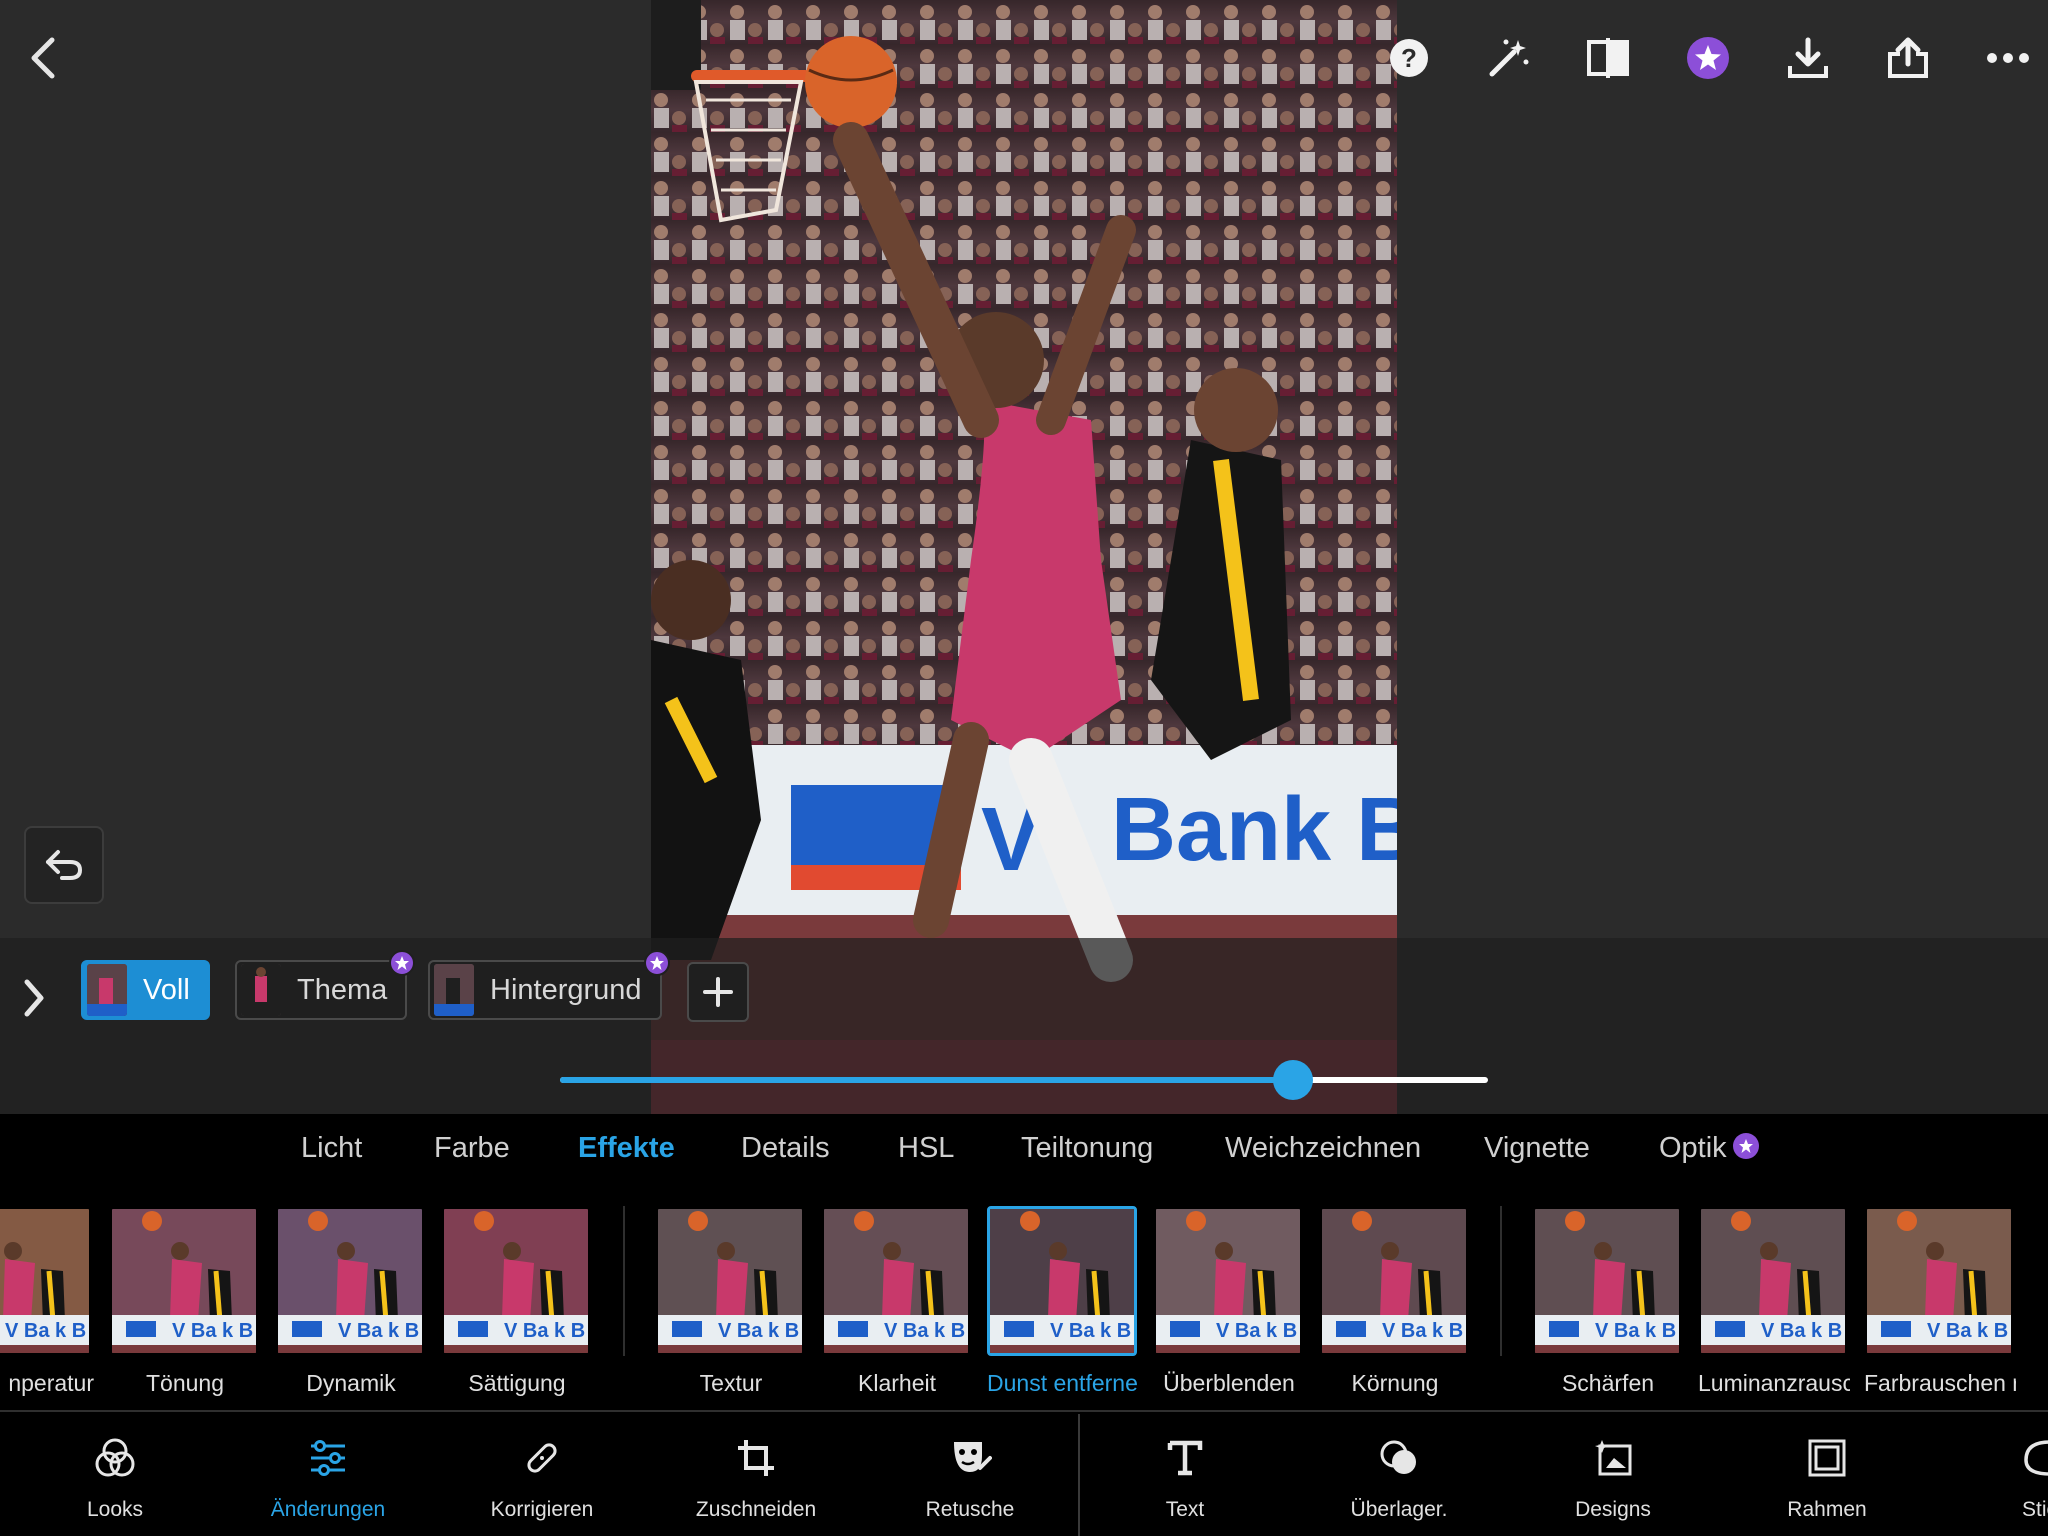 The image size is (2048, 1536). Describe the element at coordinates (897, 1383) in the screenshot. I see `tool-label: Klarheit` at that location.